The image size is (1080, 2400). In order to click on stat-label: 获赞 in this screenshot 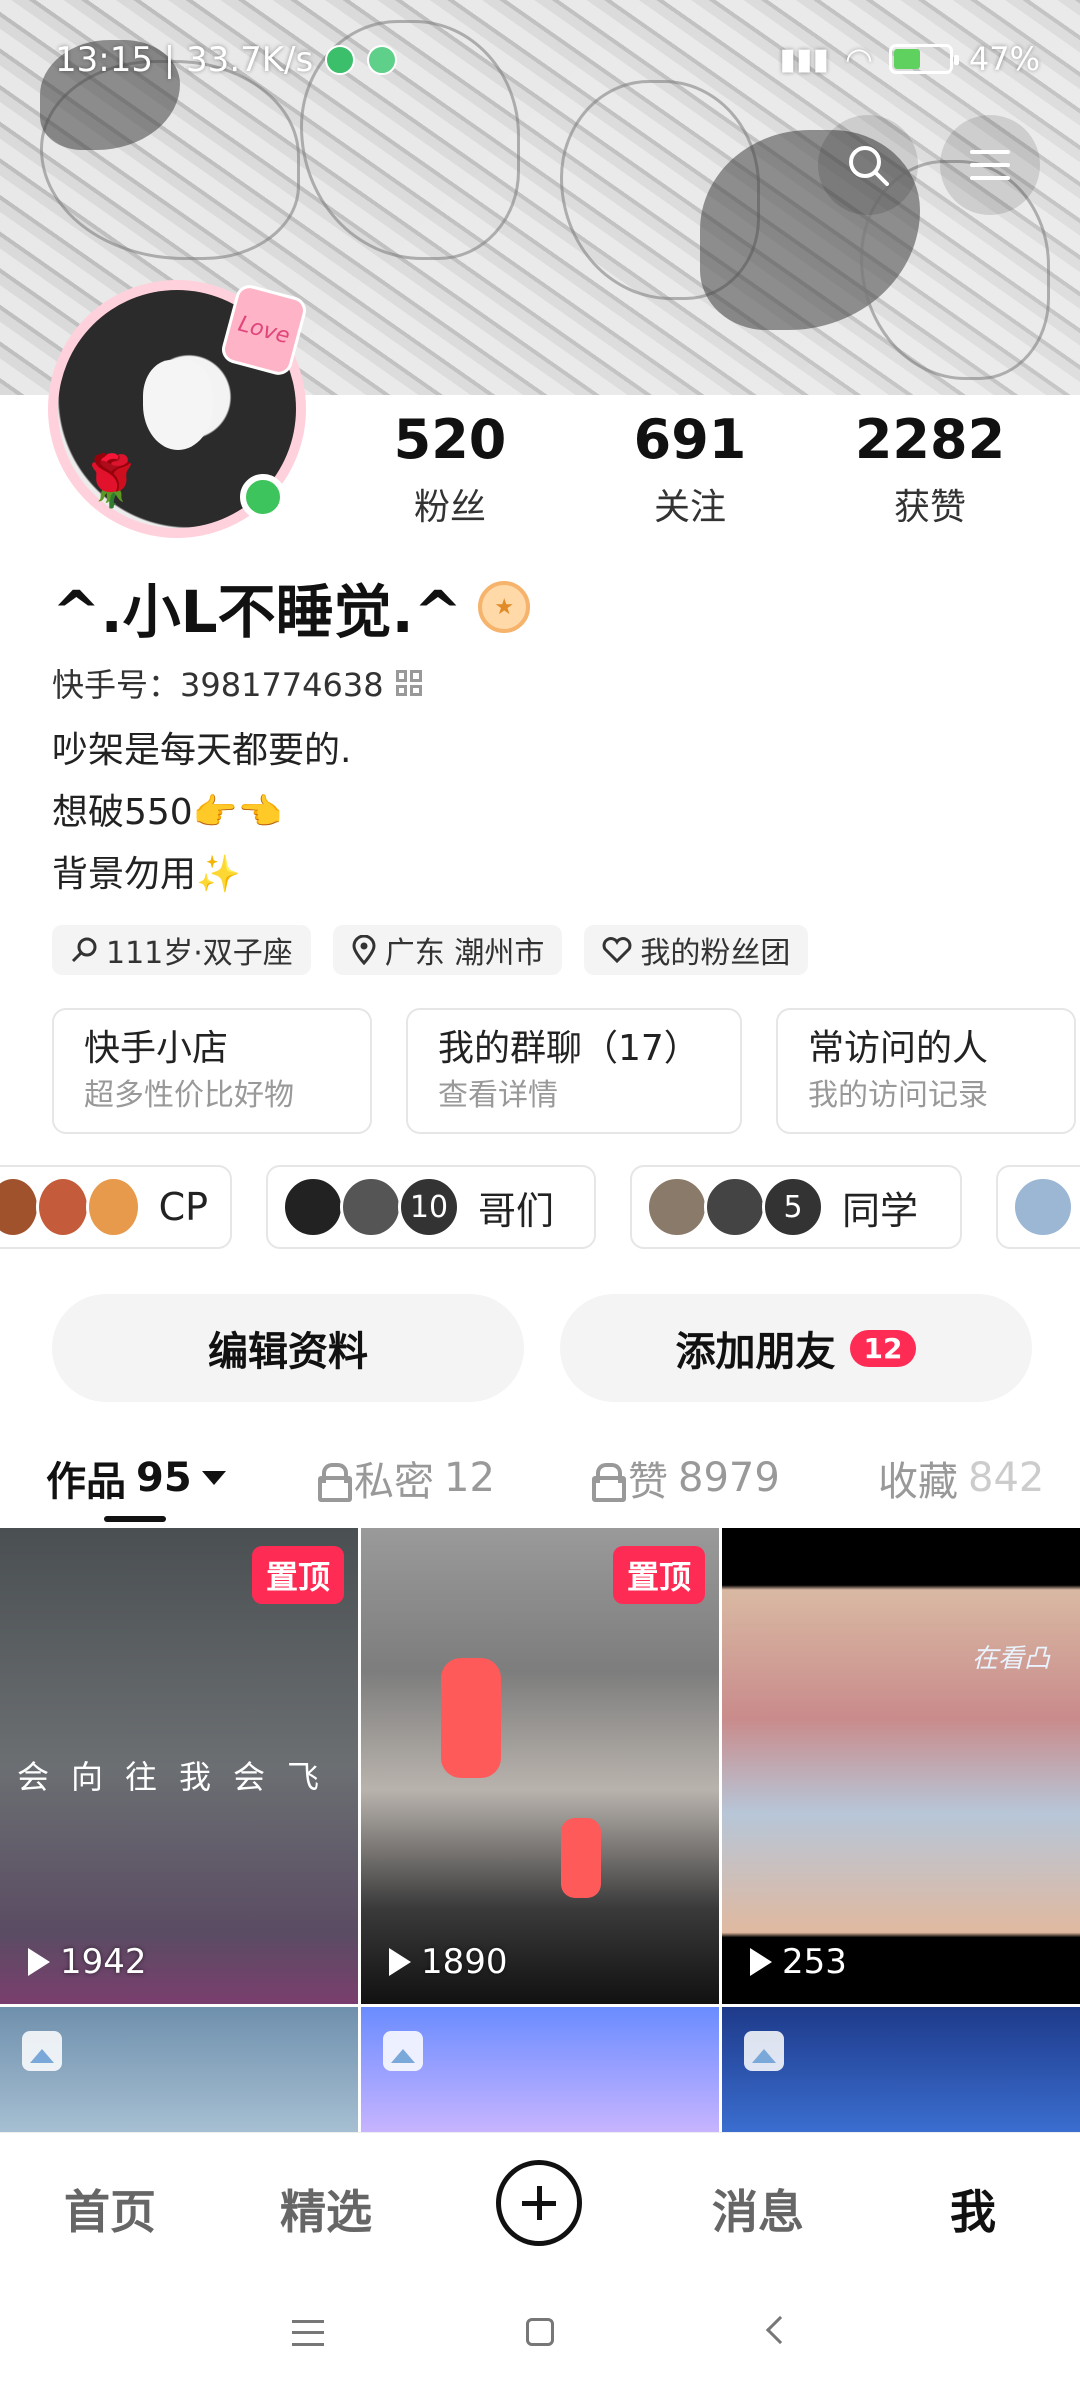, I will do `click(929, 507)`.